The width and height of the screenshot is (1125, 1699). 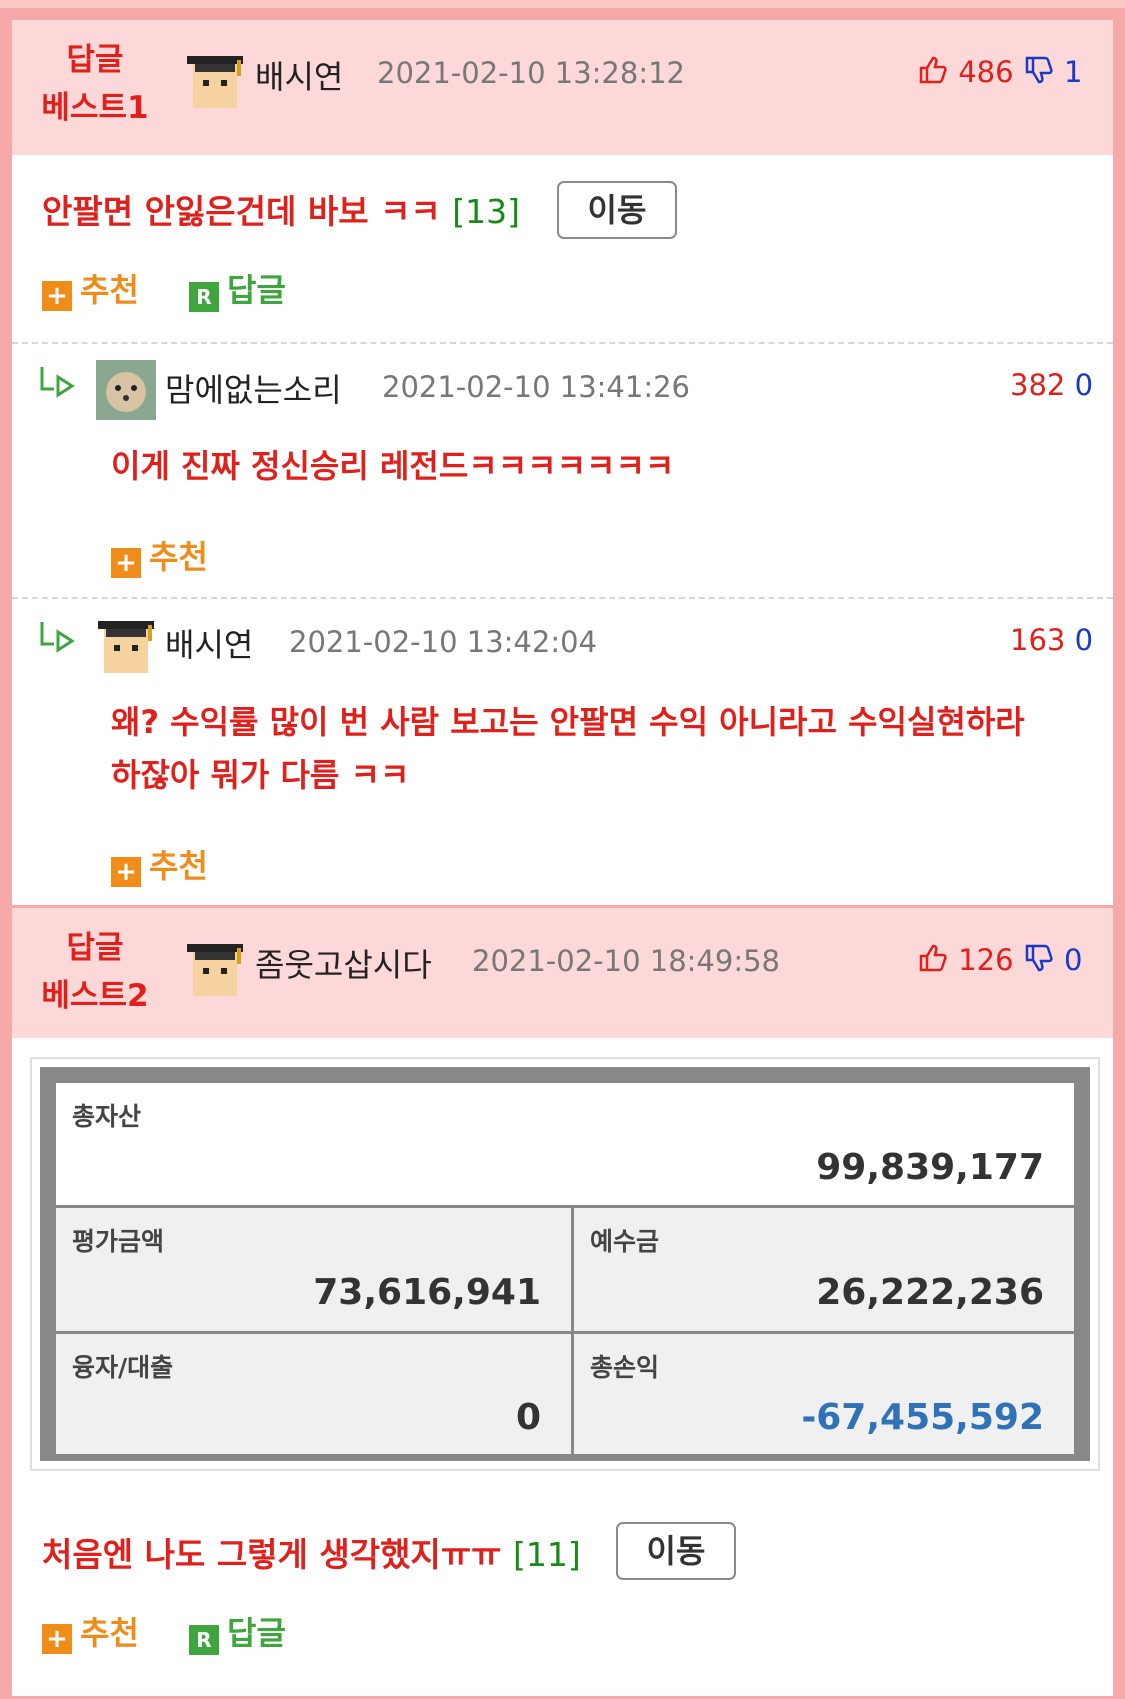 What do you see at coordinates (486, 211) in the screenshot?
I see `comment-count: [13]` at bounding box center [486, 211].